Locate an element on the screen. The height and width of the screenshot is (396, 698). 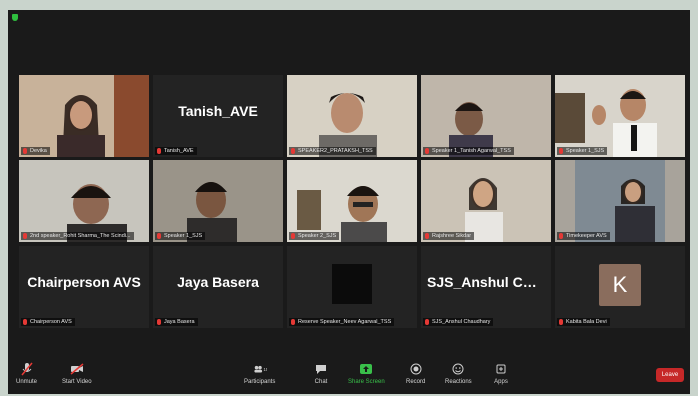
meeting-toolbar: Unmute Start Video 15 Participants Chat is located at coordinates (349, 376).